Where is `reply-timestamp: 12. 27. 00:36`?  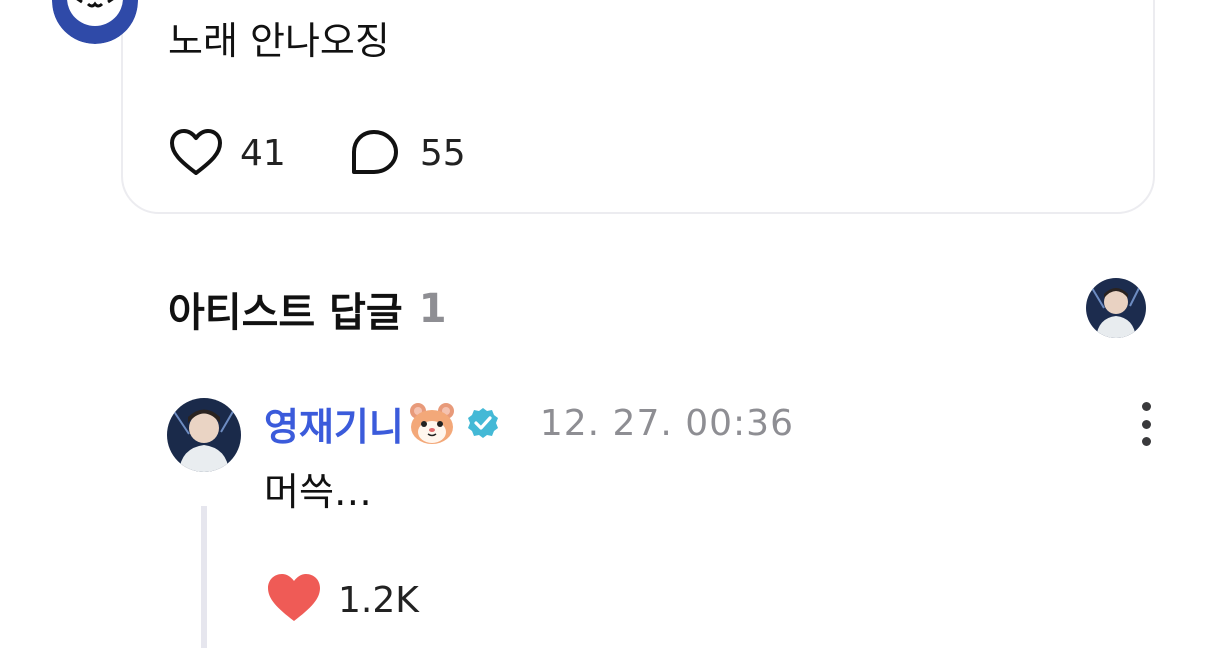 reply-timestamp: 12. 27. 00:36 is located at coordinates (666, 423).